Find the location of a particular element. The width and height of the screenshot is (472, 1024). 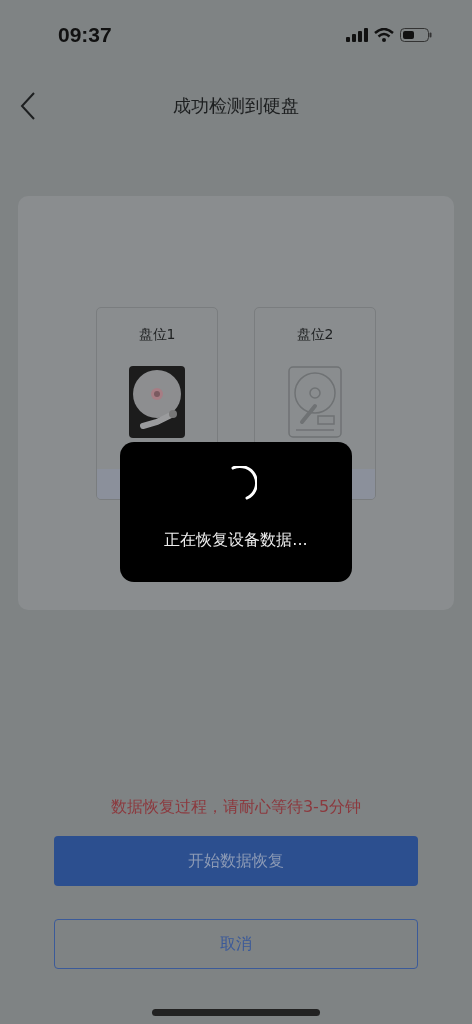

battery-icon is located at coordinates (416, 35).